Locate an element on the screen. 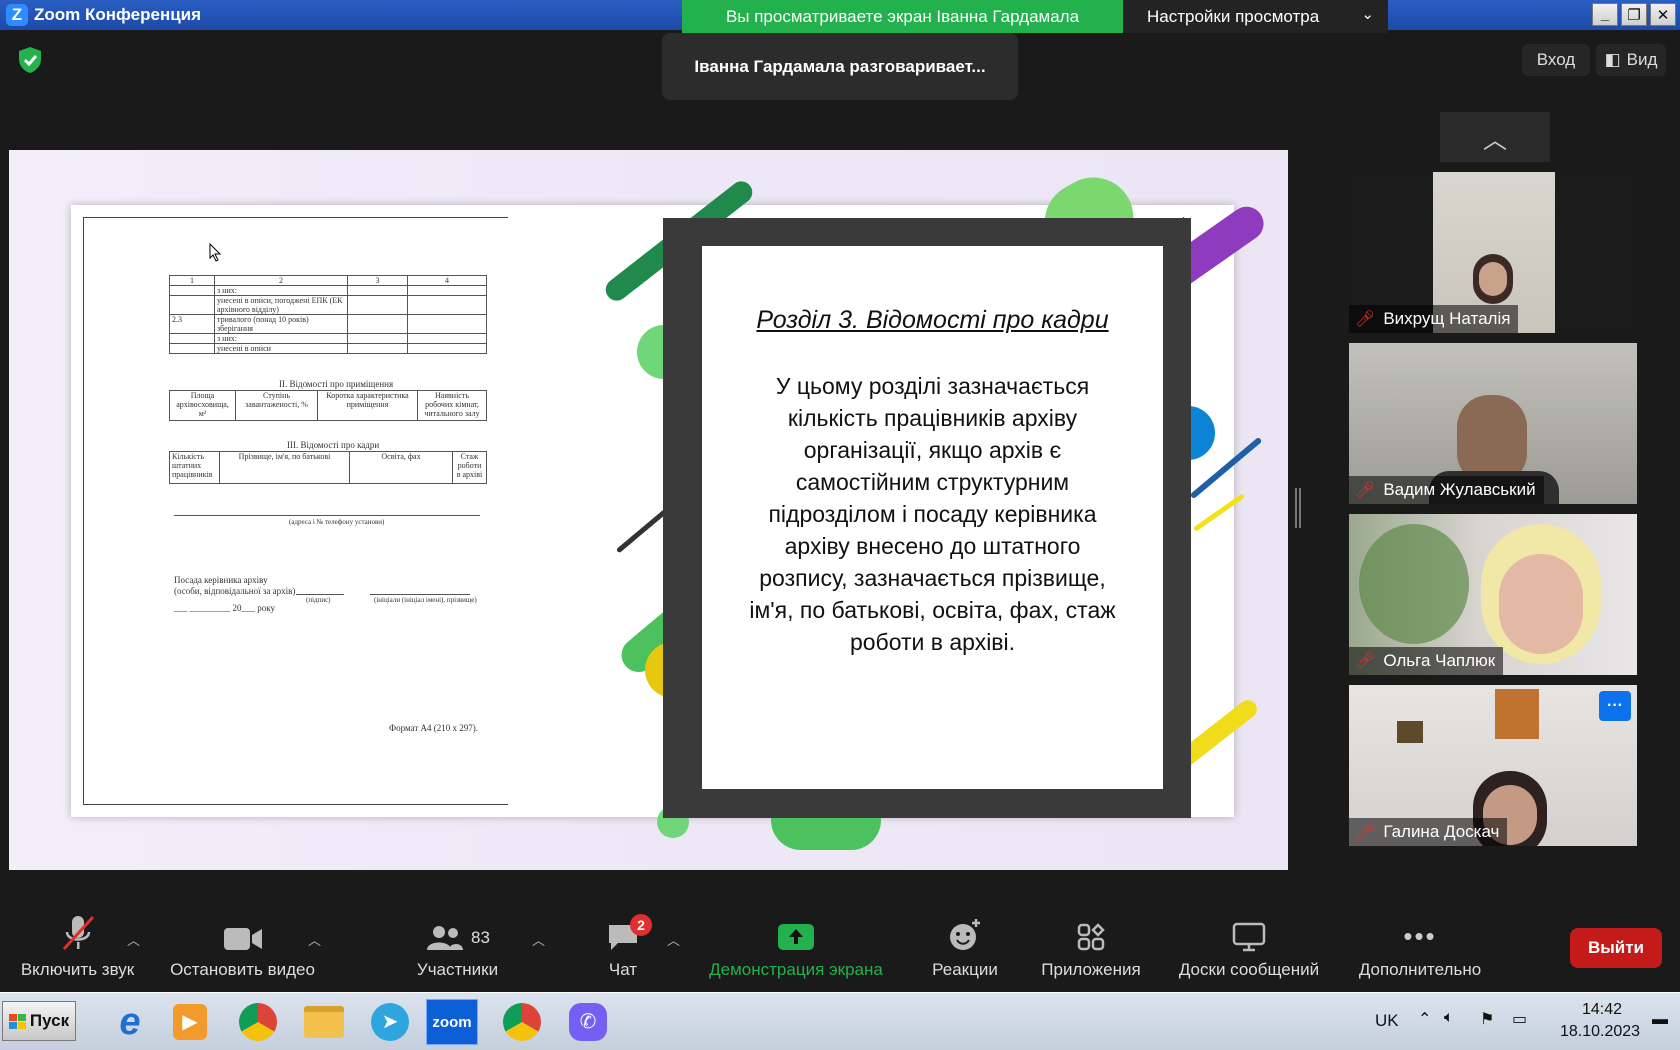  minimize-button: _ is located at coordinates (1605, 14).